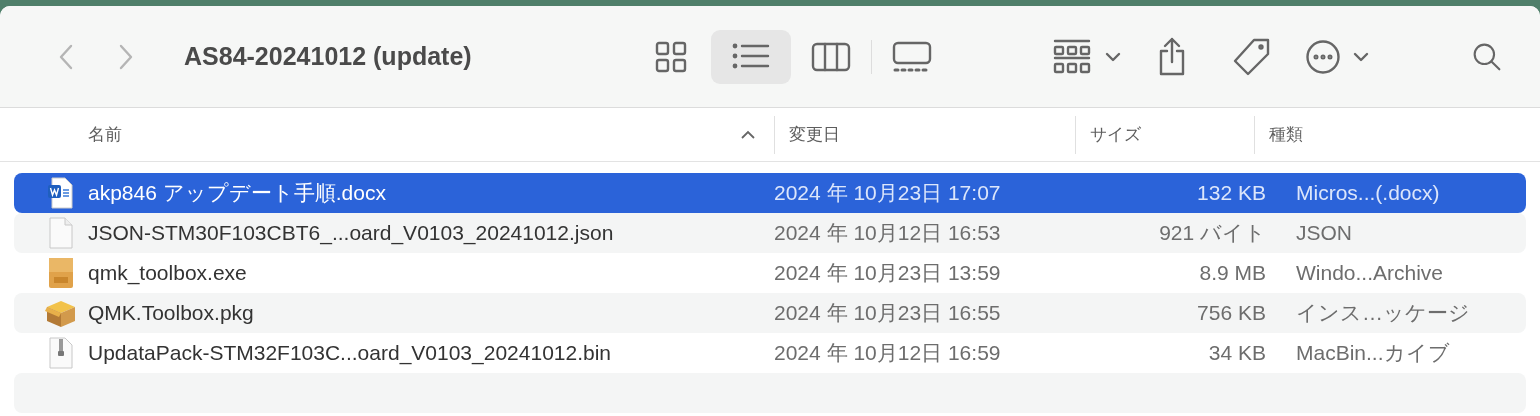 Image resolution: width=1540 pixels, height=416 pixels. What do you see at coordinates (1072, 56) in the screenshot?
I see `group-icon` at bounding box center [1072, 56].